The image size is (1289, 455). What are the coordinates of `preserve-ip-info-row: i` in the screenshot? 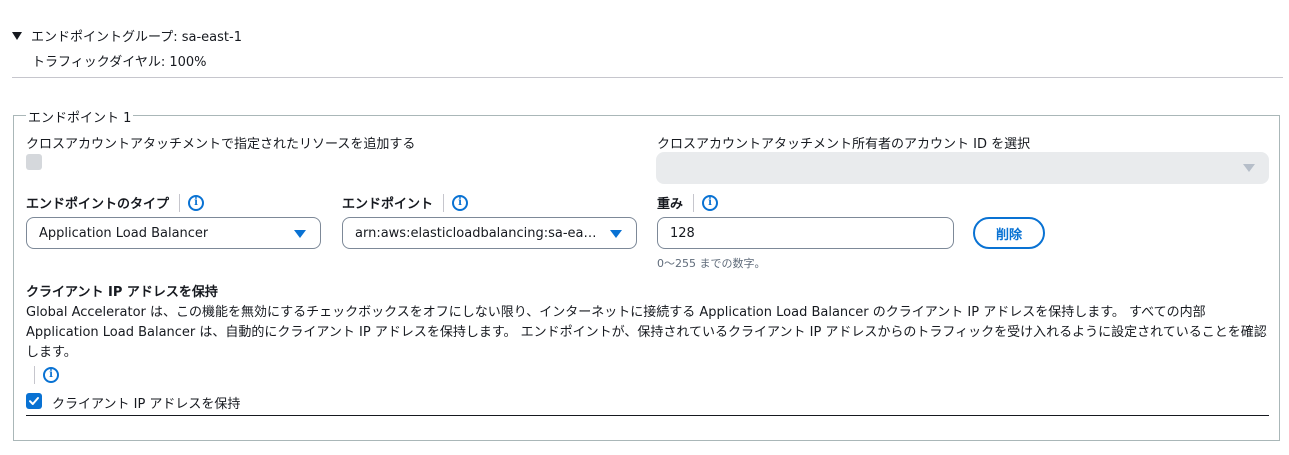 It's located at (42, 375).